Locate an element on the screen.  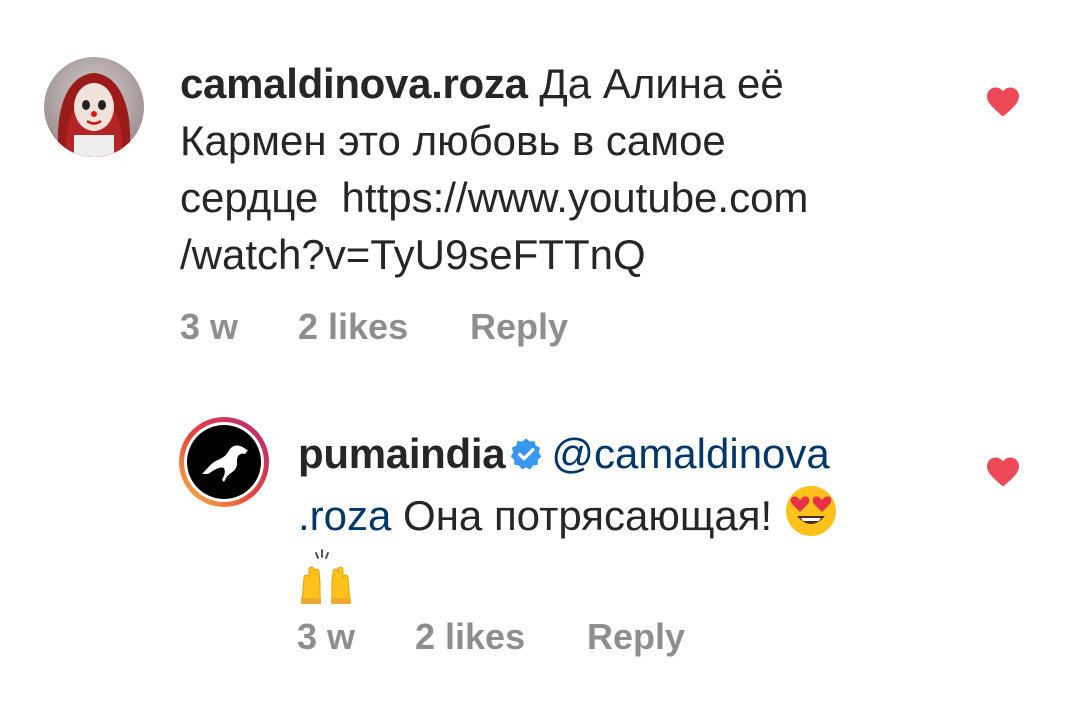
comment-text-line4: /watch?v=TyU9seFTTnQ is located at coordinates (570, 254).